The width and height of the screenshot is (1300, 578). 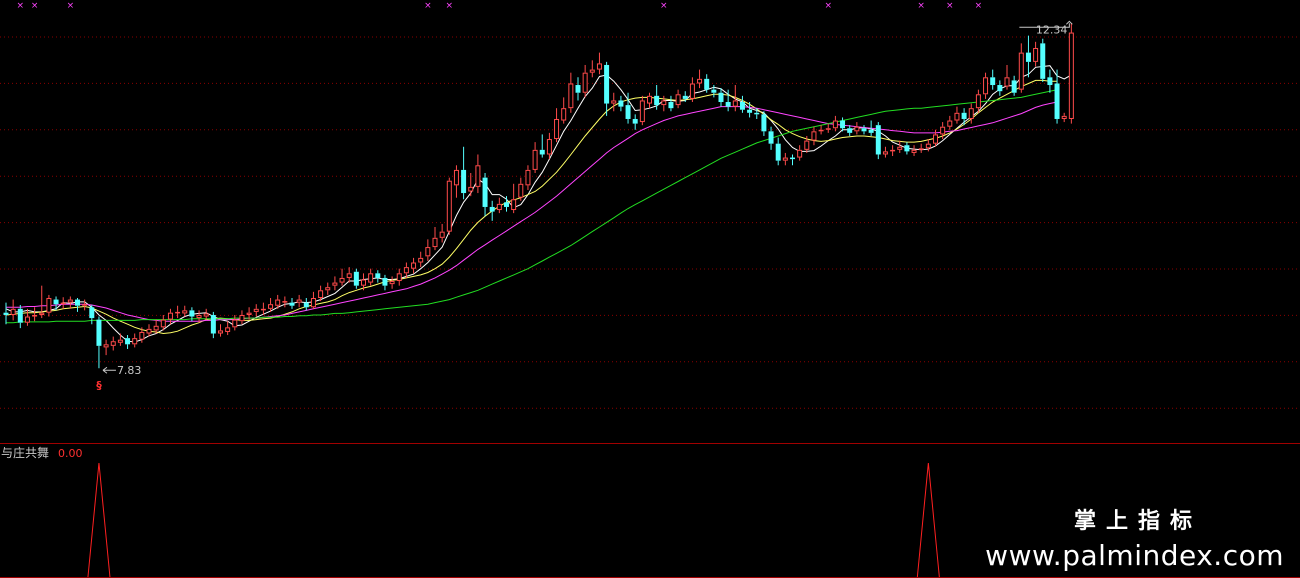 I want to click on indicator-header: 与庄共舞 0.00, so click(x=42, y=452).